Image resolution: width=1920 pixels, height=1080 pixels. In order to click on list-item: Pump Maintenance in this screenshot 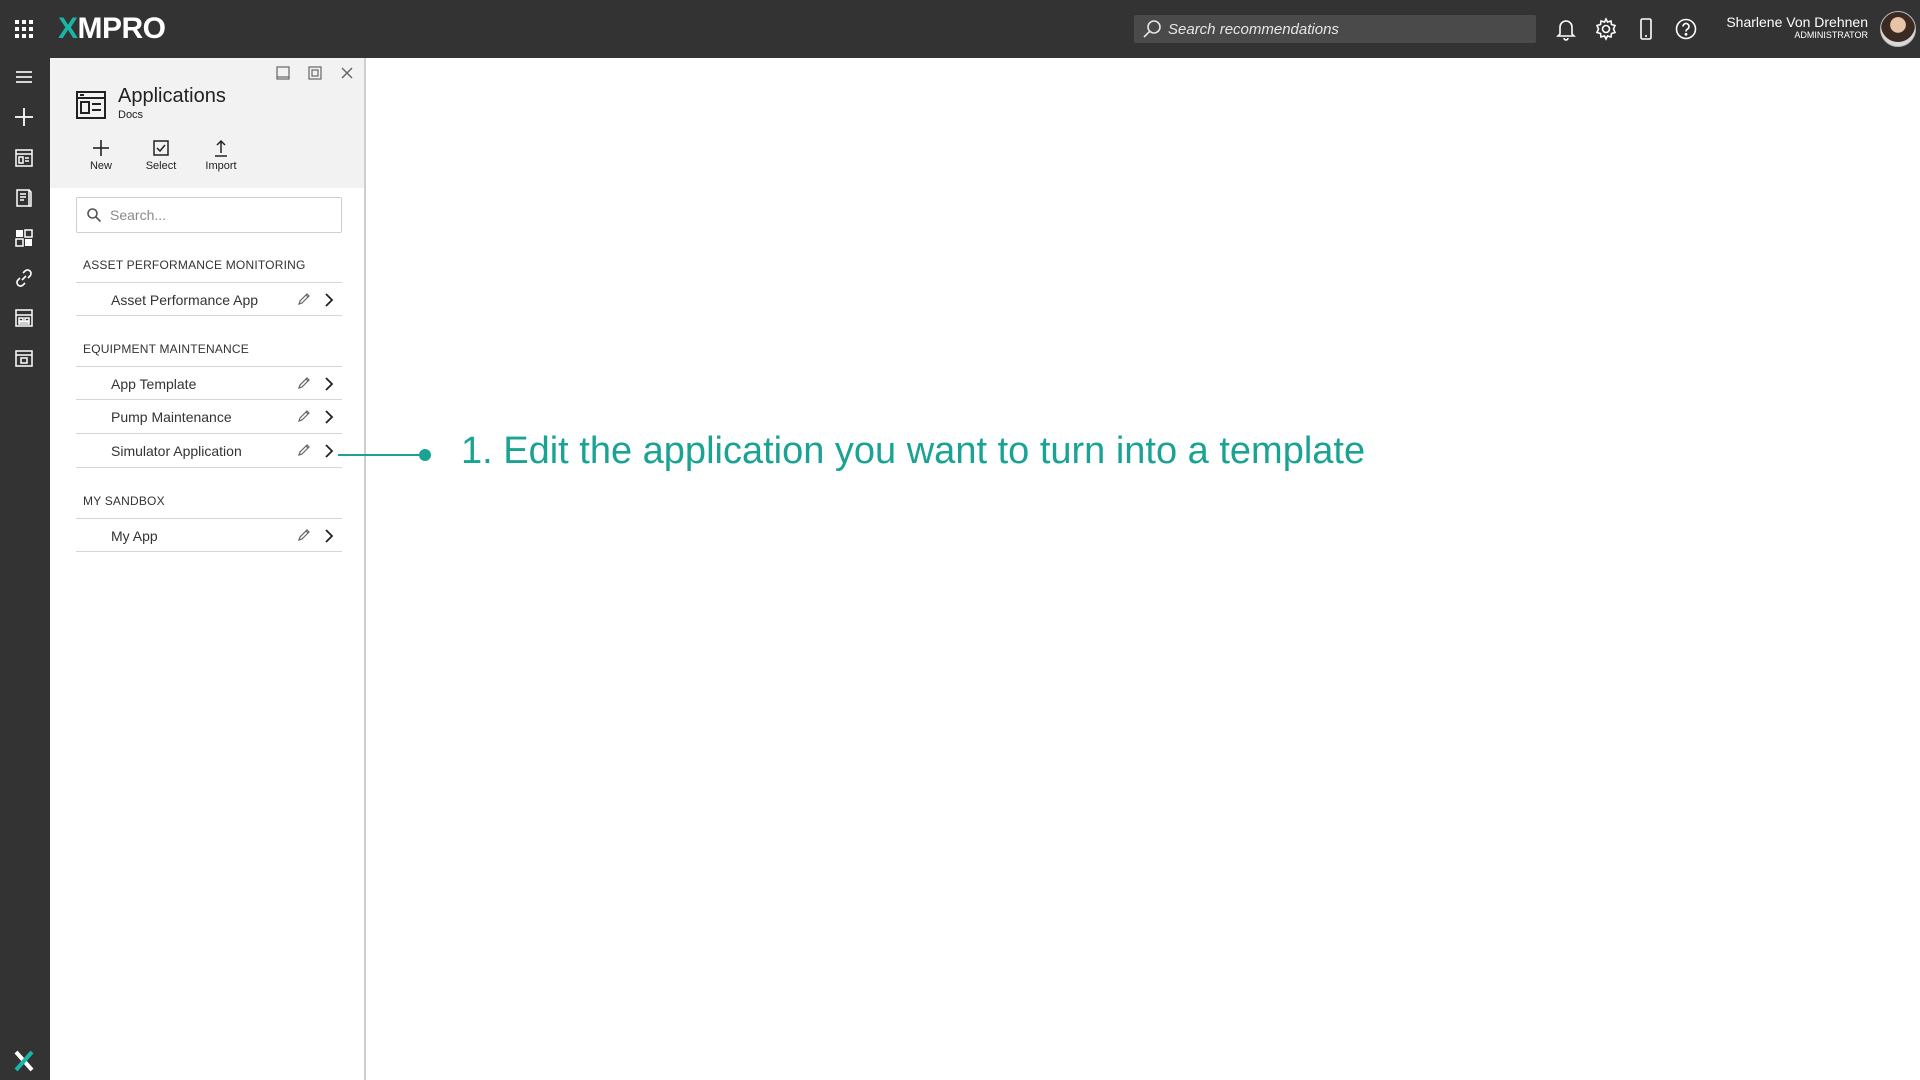, I will do `click(209, 417)`.